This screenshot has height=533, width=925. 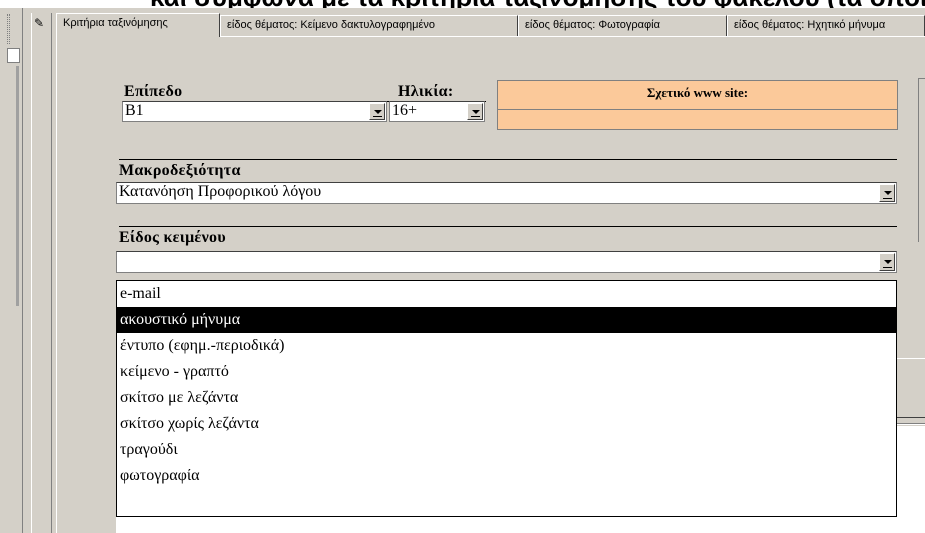 What do you see at coordinates (508, 236) in the screenshot?
I see `text-type-label: Είδος κειμένου` at bounding box center [508, 236].